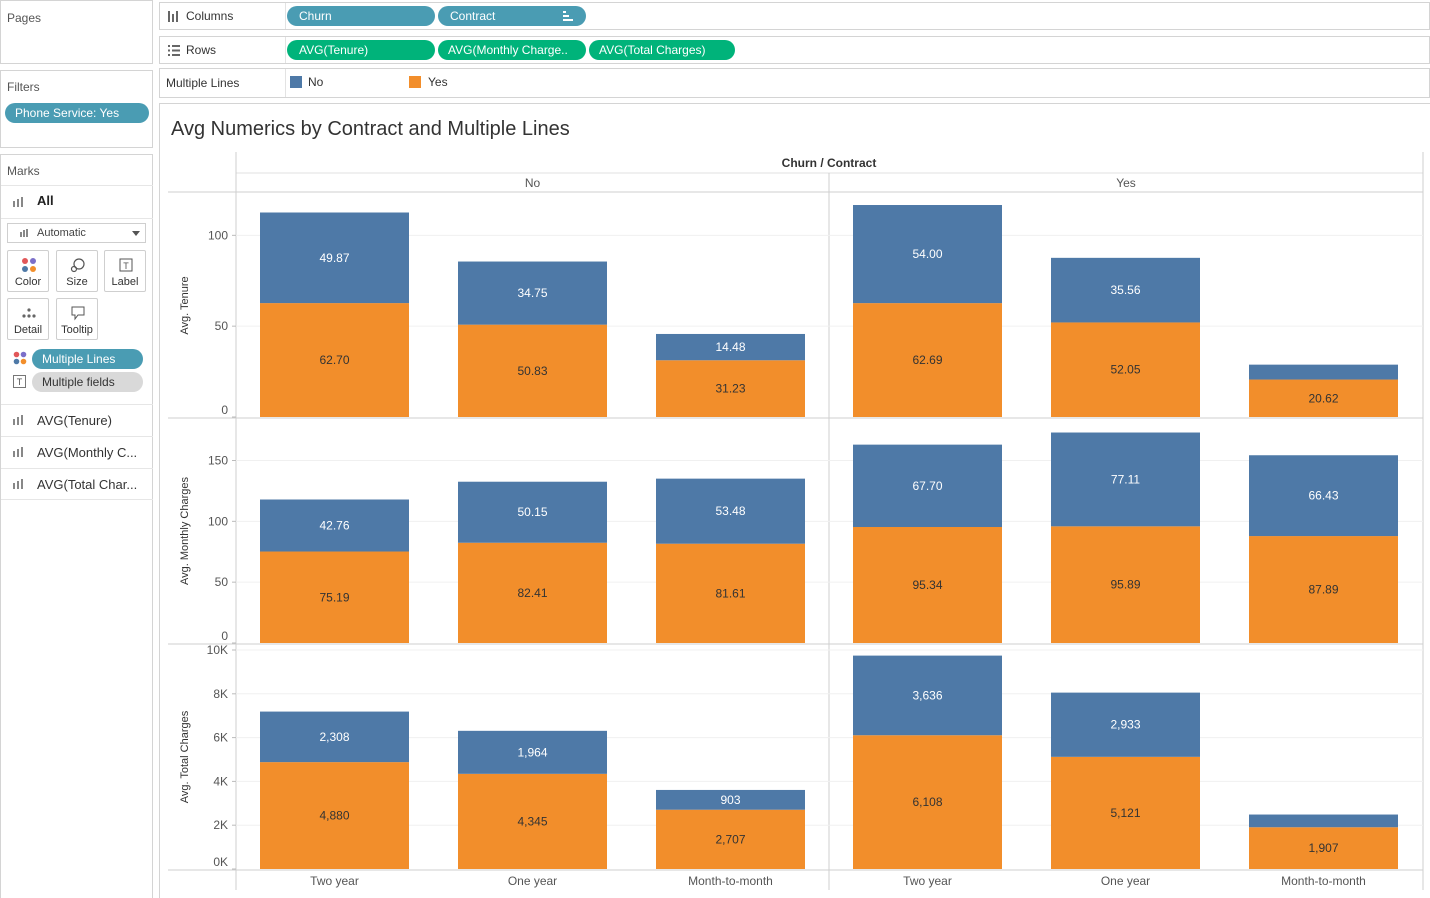 The image size is (1430, 898). What do you see at coordinates (927, 695) in the screenshot?
I see `bar-data-label: 3,636` at bounding box center [927, 695].